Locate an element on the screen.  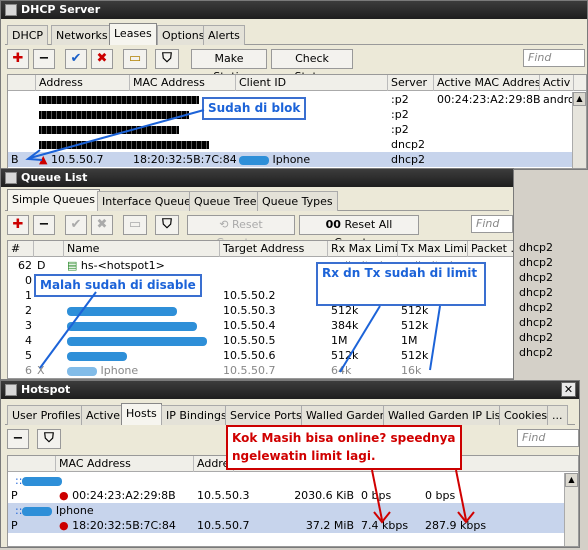
queue-title: Queue List is located at coordinates (54, 177).